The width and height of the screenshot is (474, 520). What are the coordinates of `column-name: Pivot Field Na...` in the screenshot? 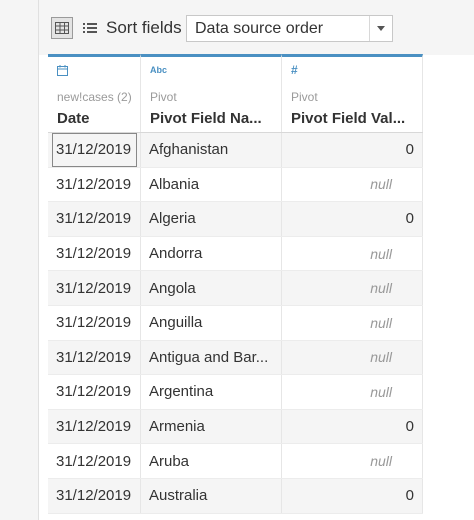 It's located at (206, 118).